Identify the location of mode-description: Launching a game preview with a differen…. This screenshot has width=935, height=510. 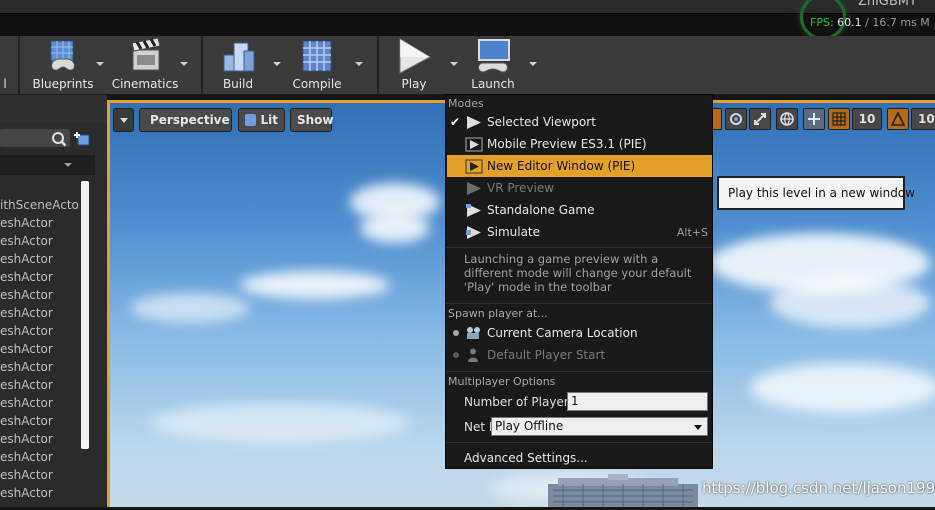
(578, 273).